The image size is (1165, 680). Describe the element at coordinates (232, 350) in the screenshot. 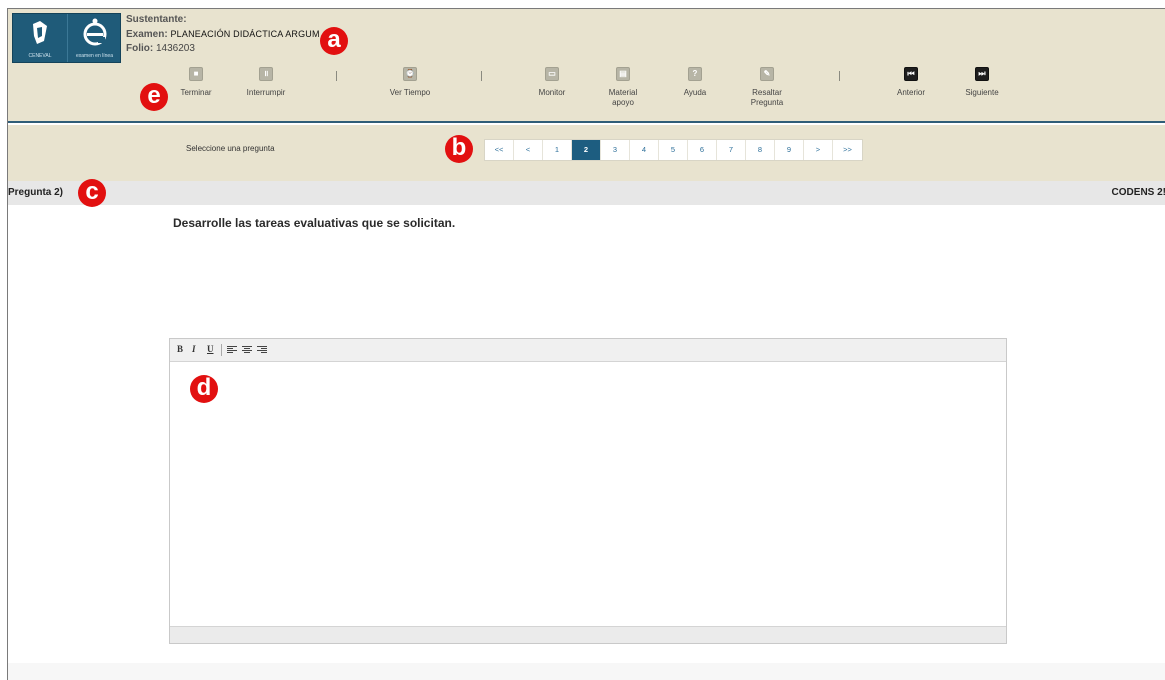

I see `align-left-icon` at that location.